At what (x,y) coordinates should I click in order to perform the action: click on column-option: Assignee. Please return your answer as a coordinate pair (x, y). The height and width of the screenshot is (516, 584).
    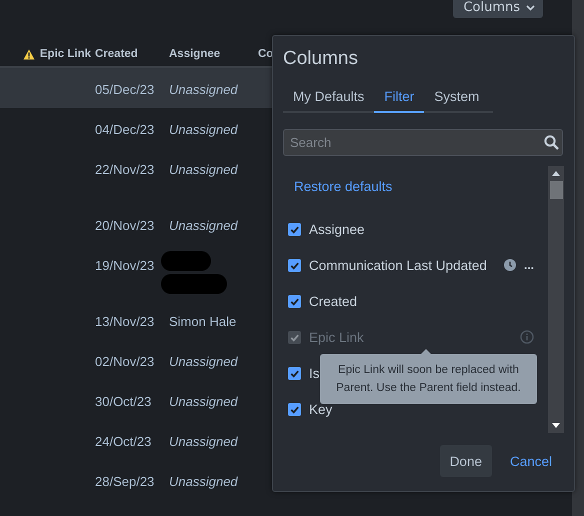
    Looking at the image, I should click on (337, 229).